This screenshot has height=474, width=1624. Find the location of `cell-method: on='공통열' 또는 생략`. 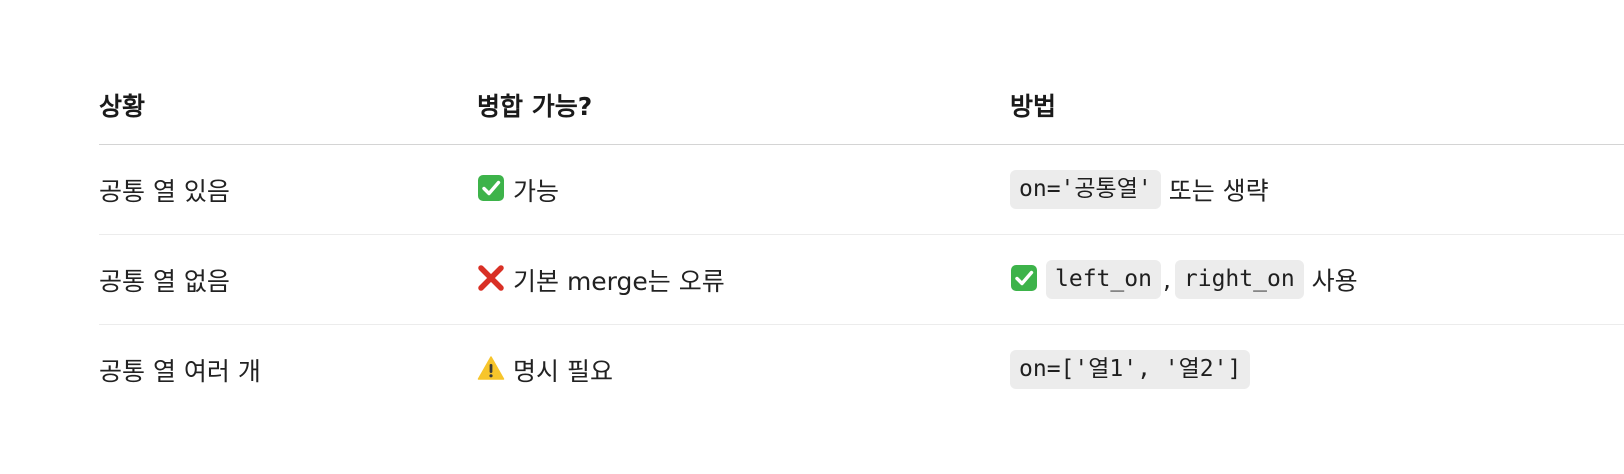

cell-method: on='공통열' 또는 생략 is located at coordinates (1317, 189).